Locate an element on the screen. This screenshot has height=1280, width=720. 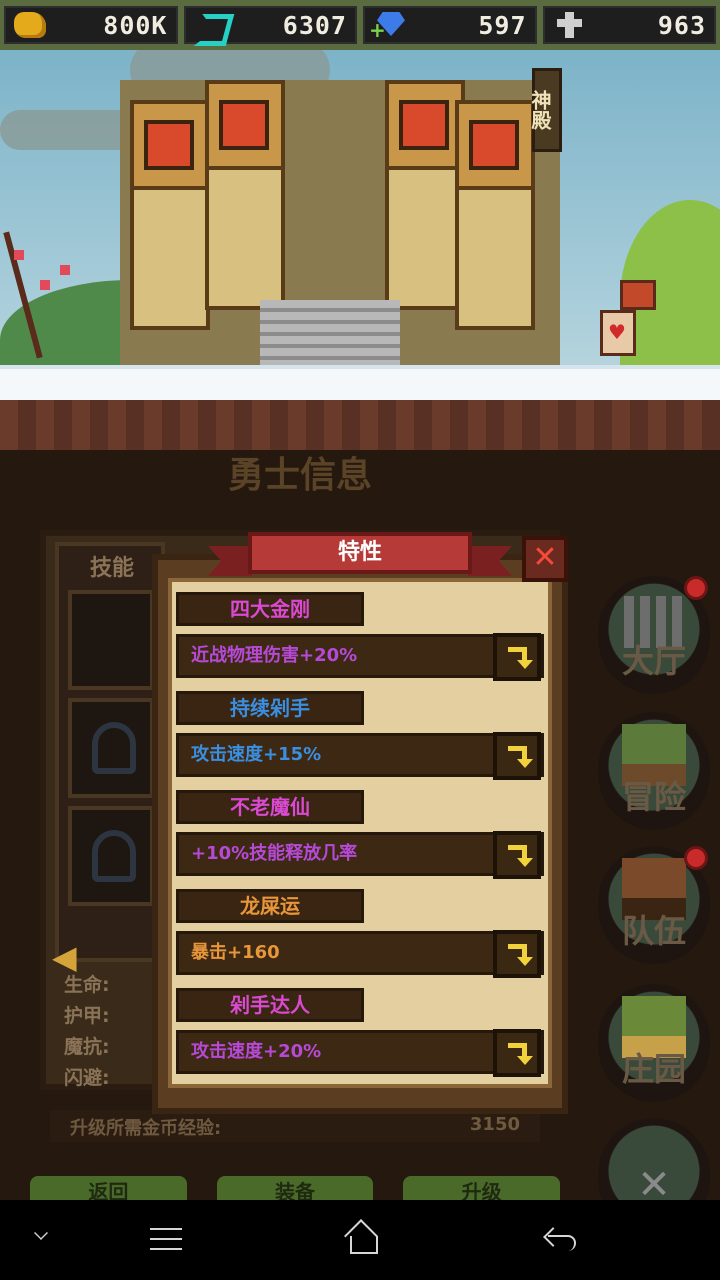
temple-sign: 神殿 is located at coordinates (545, 110).